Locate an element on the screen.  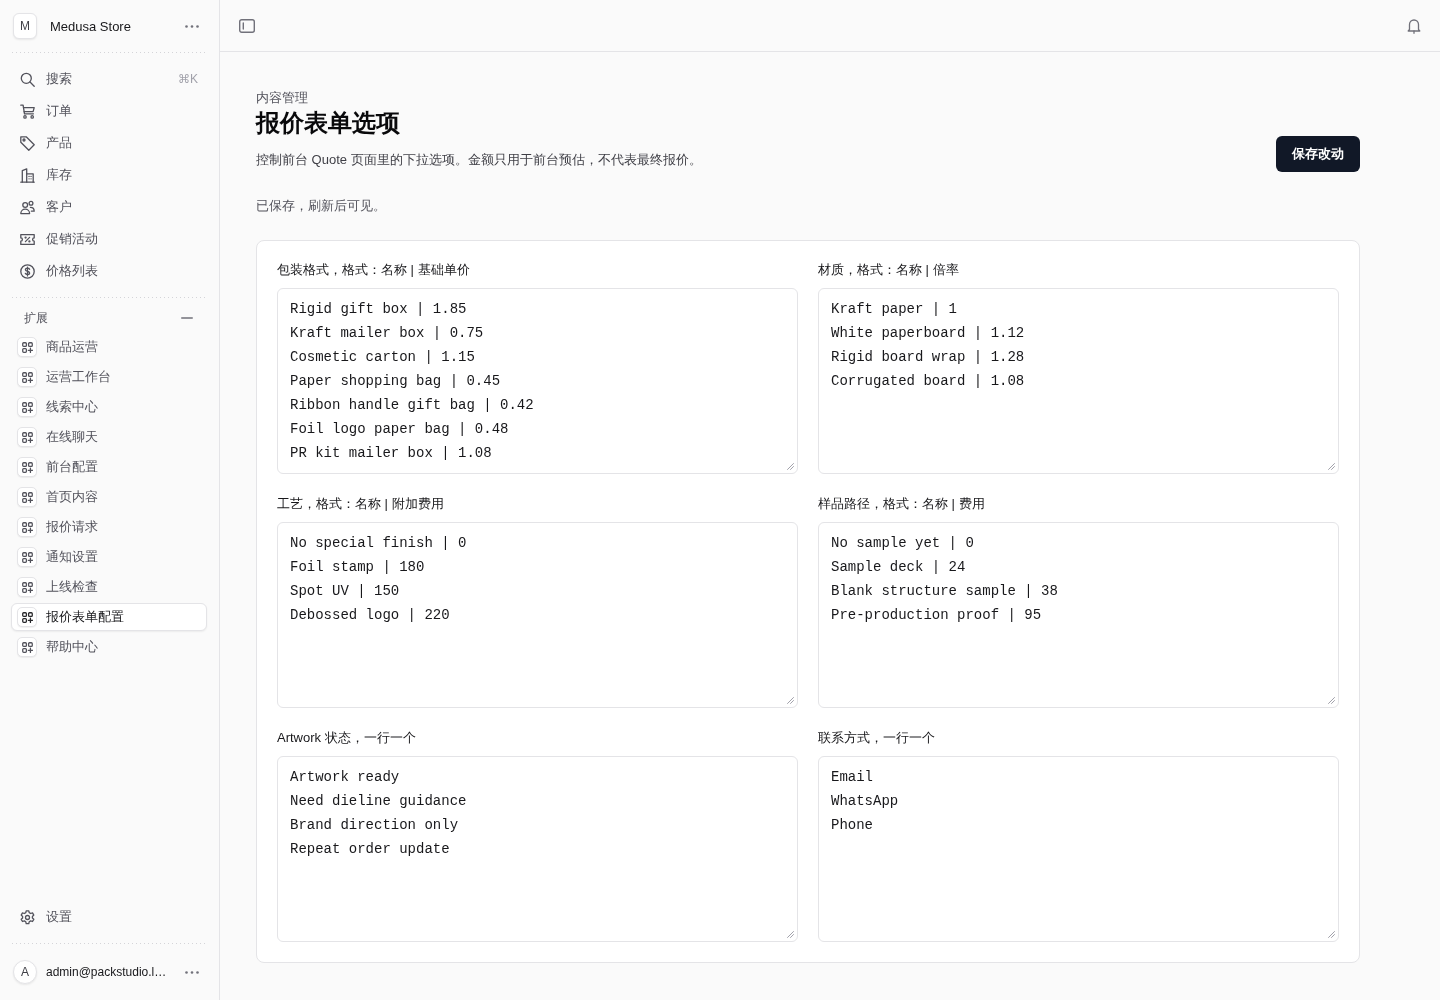
field-label: Artwork 状态，一行一个 is located at coordinates (347, 738).